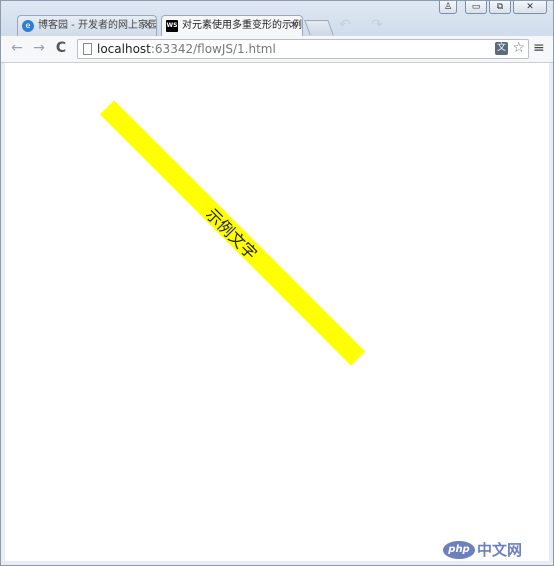 The width and height of the screenshot is (554, 566). Describe the element at coordinates (500, 7) in the screenshot. I see `restore-button: ⧉` at that location.